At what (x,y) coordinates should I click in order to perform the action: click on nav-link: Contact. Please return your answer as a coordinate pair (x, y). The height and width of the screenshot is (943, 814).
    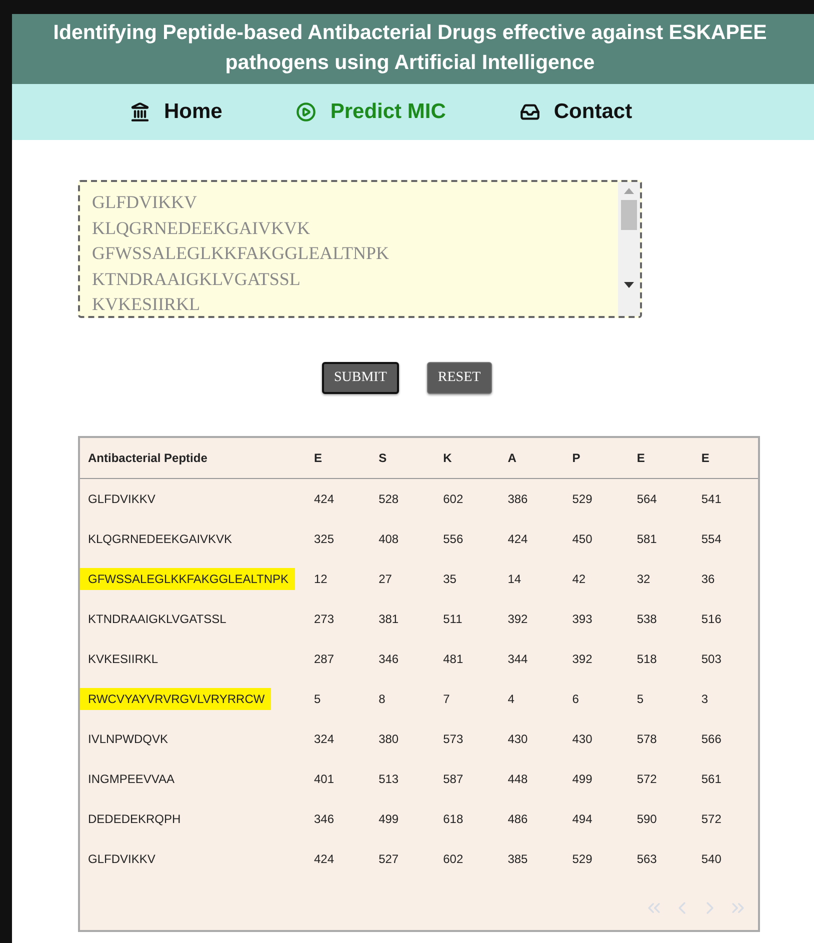
    Looking at the image, I should click on (576, 112).